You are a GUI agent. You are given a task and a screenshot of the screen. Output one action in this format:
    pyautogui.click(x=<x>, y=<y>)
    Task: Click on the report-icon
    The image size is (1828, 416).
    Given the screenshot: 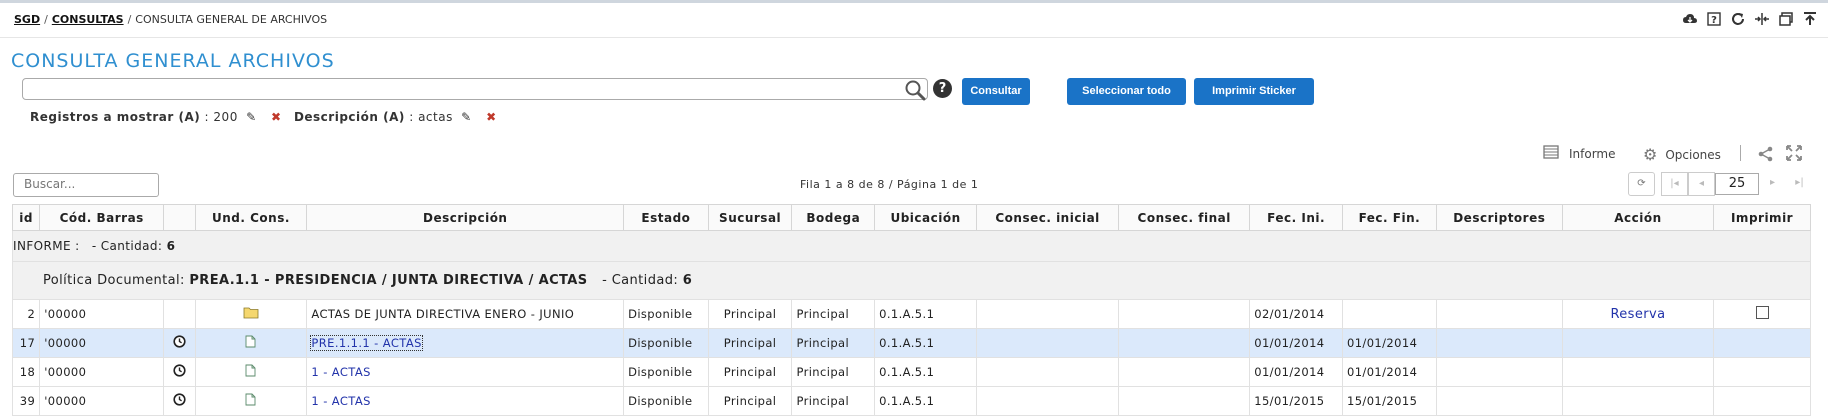 What is the action you would take?
    pyautogui.click(x=1551, y=153)
    